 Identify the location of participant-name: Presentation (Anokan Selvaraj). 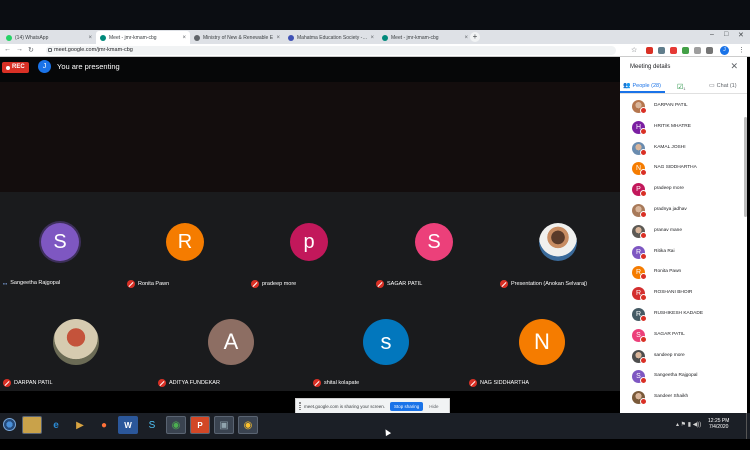
(543, 284).